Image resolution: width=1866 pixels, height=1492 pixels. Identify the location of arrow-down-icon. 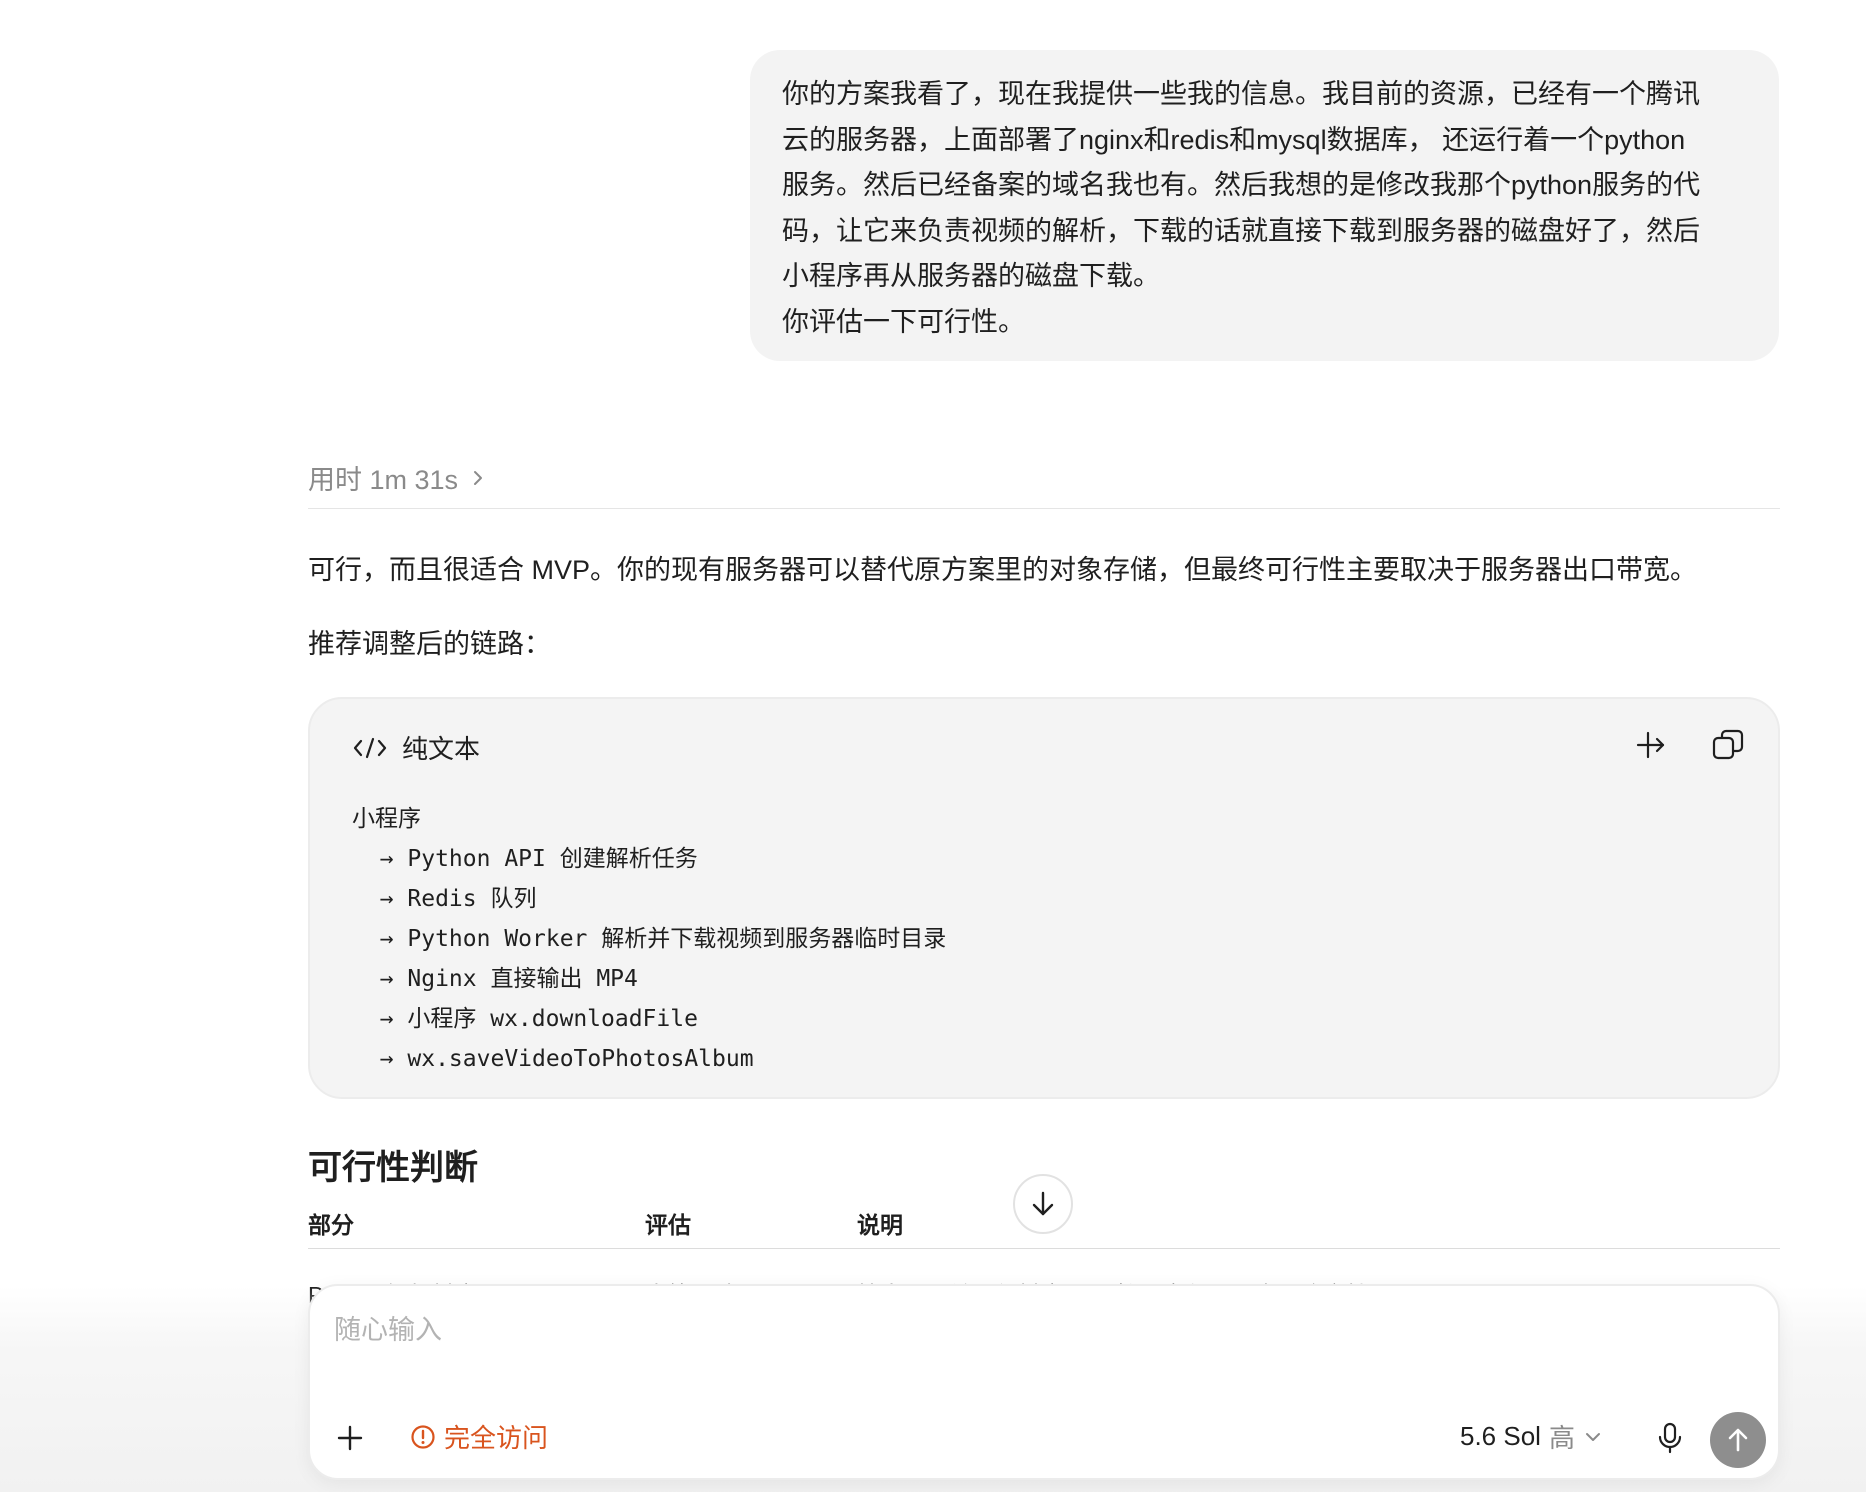
(1043, 1203).